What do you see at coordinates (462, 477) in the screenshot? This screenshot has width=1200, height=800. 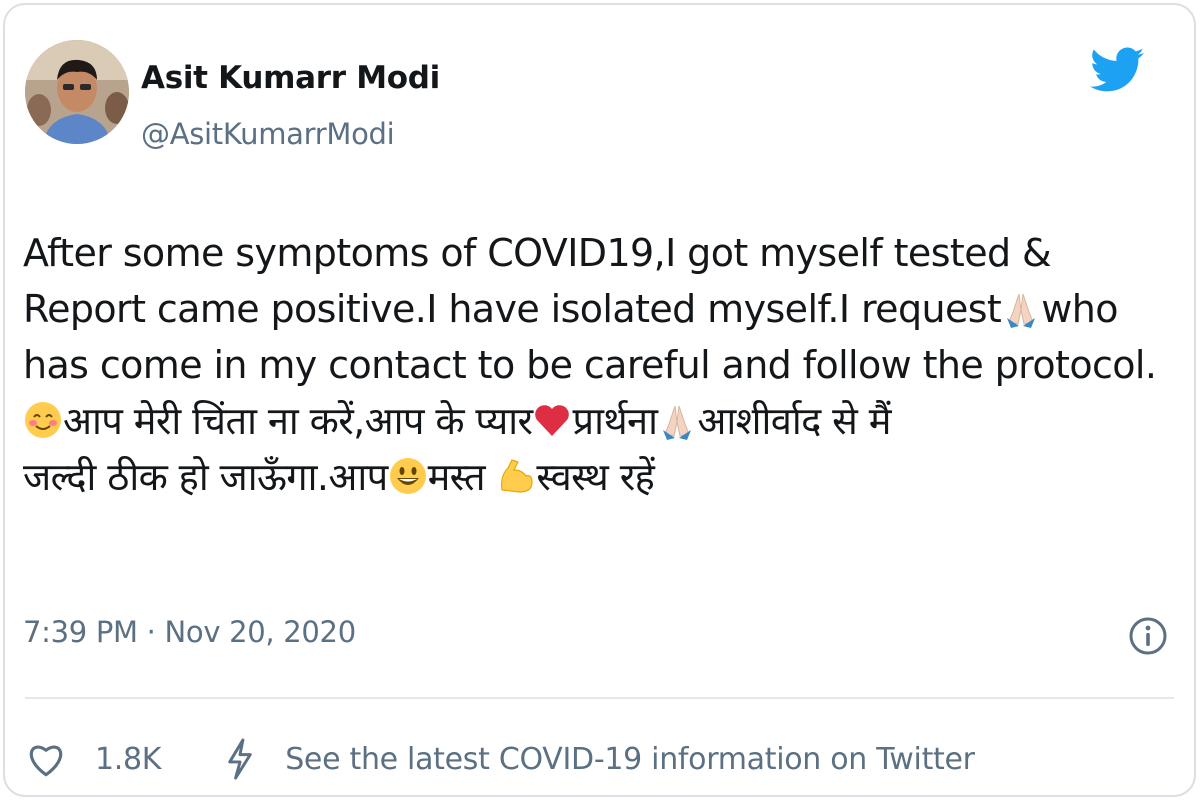 I see `tweet-line-5-mid: मस्त` at bounding box center [462, 477].